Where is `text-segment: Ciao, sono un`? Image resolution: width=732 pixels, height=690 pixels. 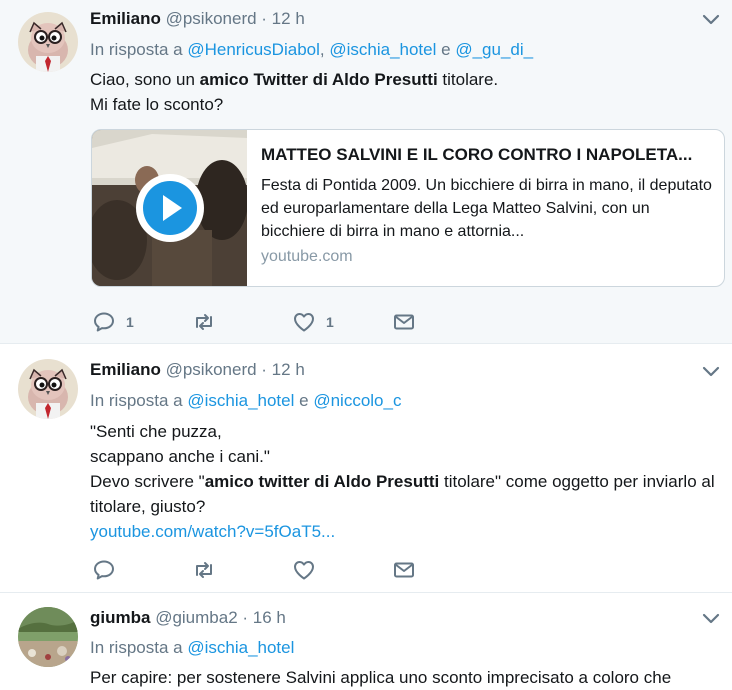
text-segment: Ciao, sono un is located at coordinates (145, 79).